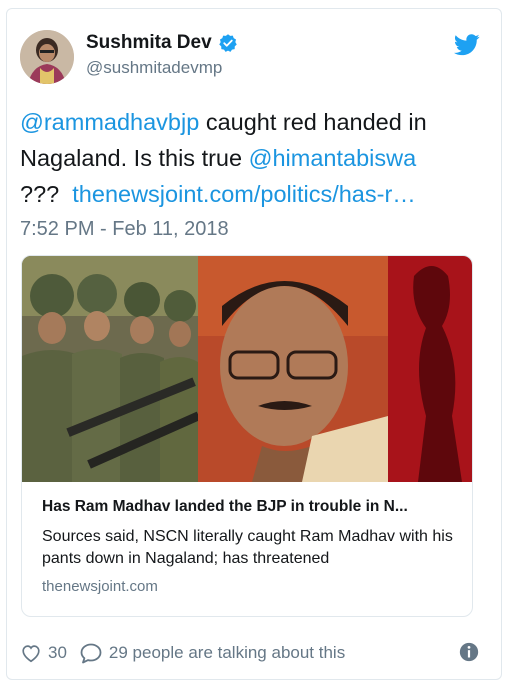 The height and width of the screenshot is (688, 508). Describe the element at coordinates (100, 586) in the screenshot. I see `card-domain: thenewsjoint.com` at that location.